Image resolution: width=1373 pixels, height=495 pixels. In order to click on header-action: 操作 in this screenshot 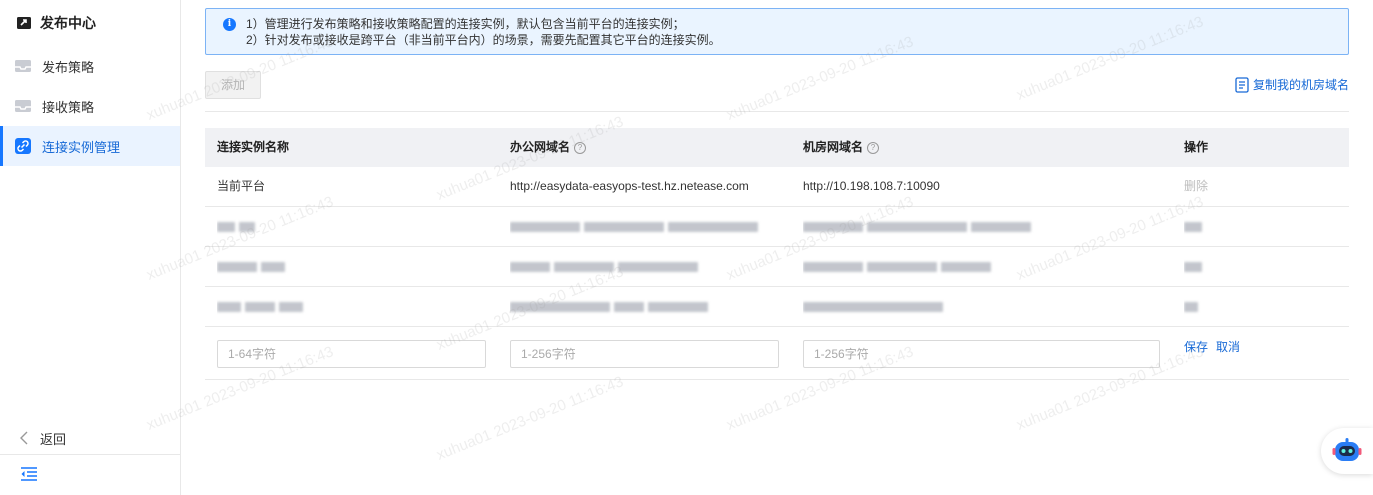, I will do `click(1196, 147)`.